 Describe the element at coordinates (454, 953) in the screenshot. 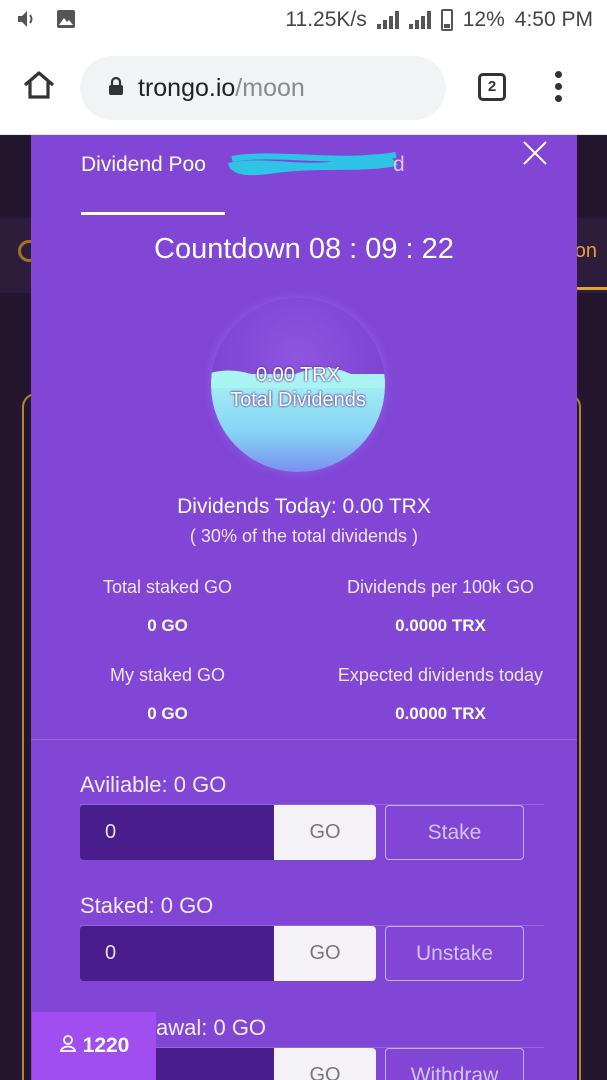

I see `unstake-button: Unstake` at that location.